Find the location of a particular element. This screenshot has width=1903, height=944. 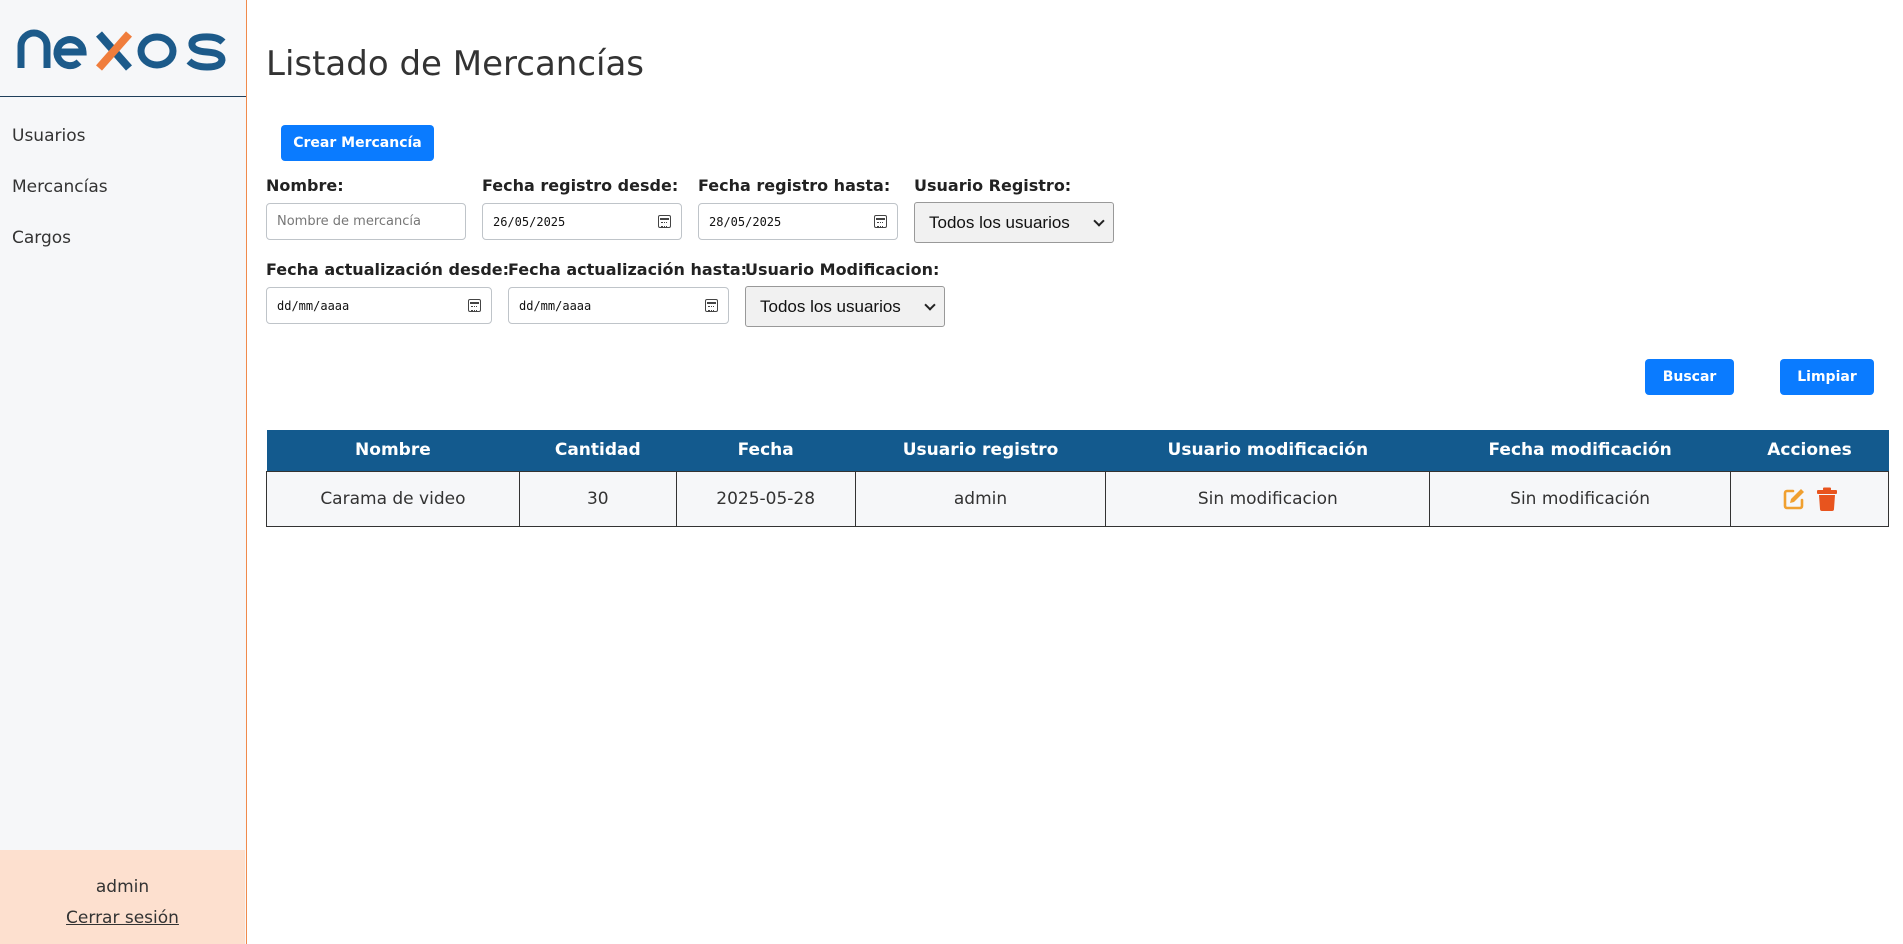

reg-user-selected: Todos los usuarios is located at coordinates (999, 222).